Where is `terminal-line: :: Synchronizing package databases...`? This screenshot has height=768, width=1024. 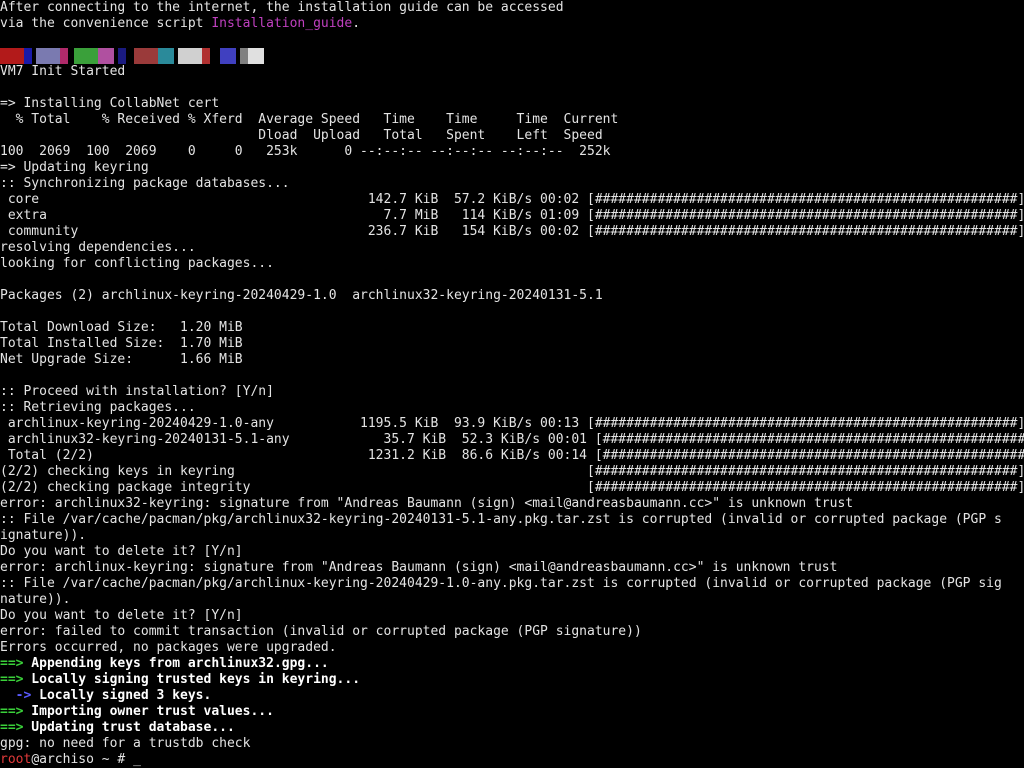 terminal-line: :: Synchronizing package databases... is located at coordinates (145, 183).